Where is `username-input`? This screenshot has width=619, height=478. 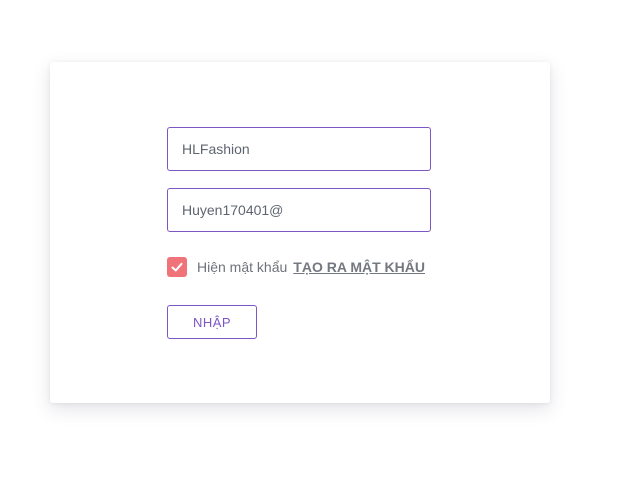 username-input is located at coordinates (299, 149).